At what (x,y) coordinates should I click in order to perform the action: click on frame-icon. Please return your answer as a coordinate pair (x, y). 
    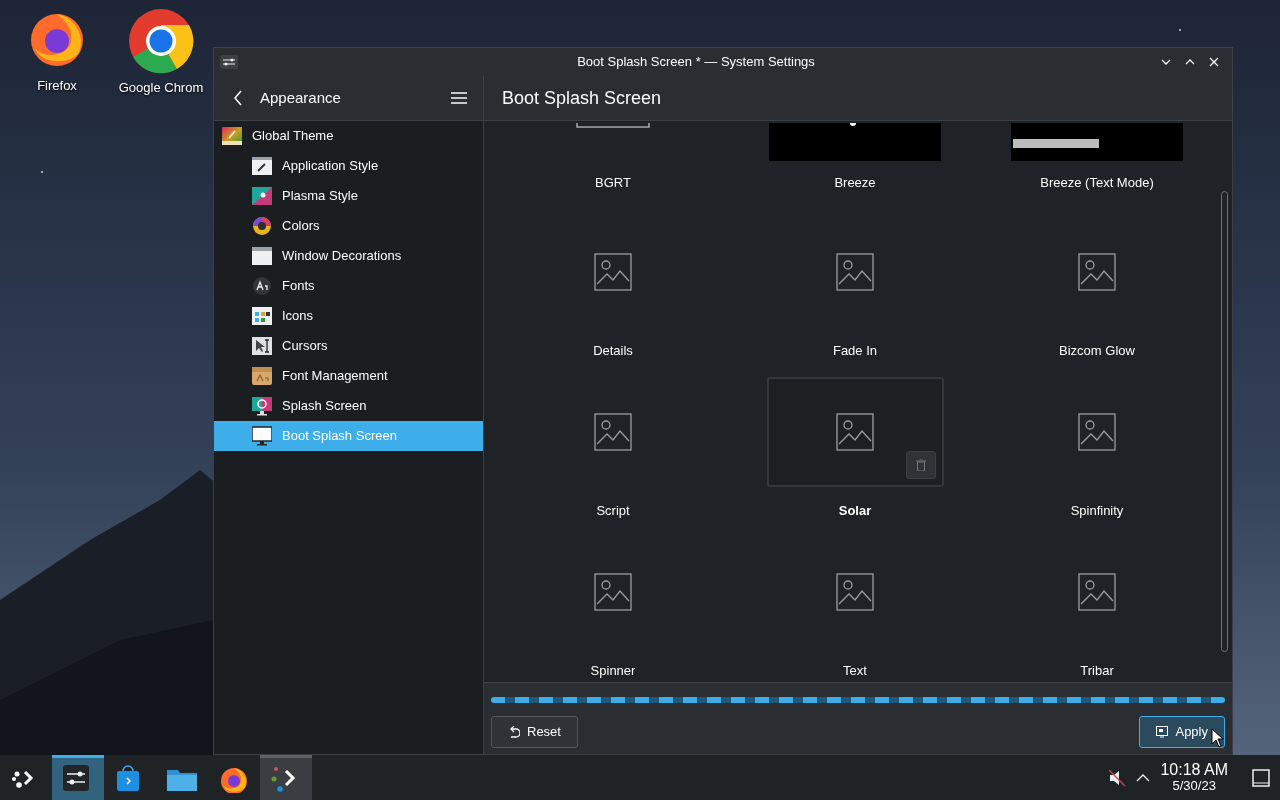
    Looking at the image, I should click on (613, 126).